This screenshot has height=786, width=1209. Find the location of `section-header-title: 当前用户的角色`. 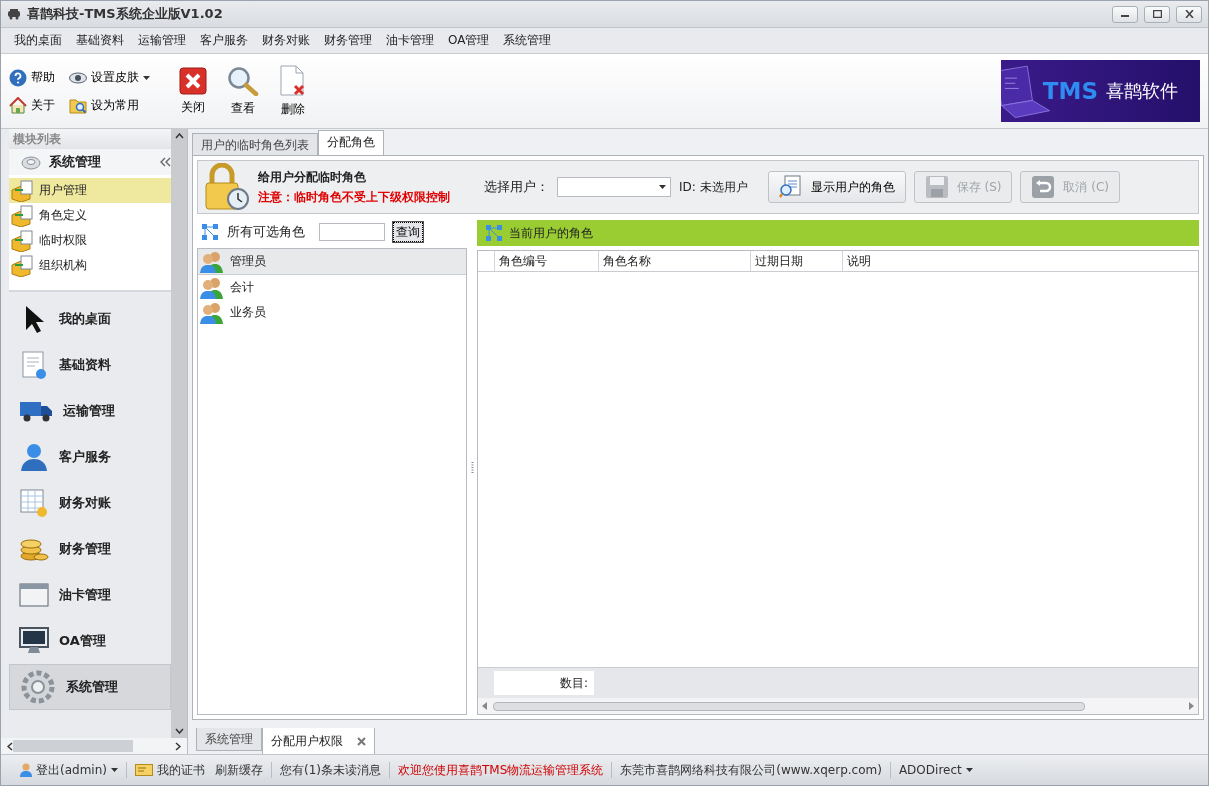

section-header-title: 当前用户的角色 is located at coordinates (551, 233).